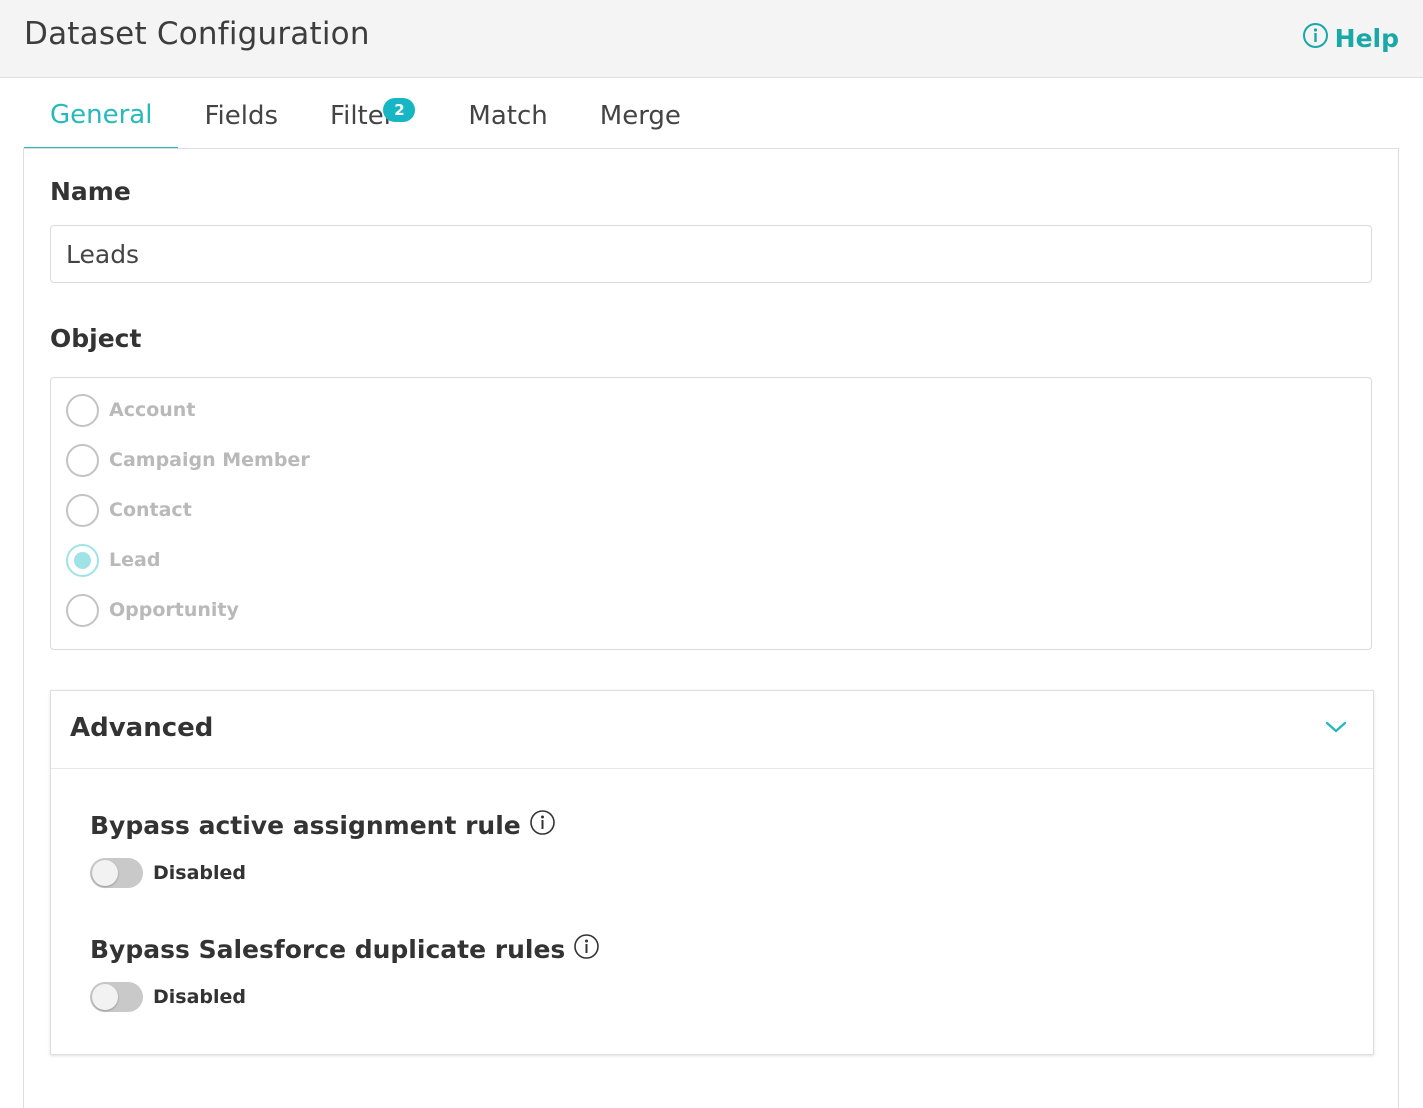 This screenshot has height=1108, width=1423. I want to click on radio-option-contact: Contact, so click(129, 510).